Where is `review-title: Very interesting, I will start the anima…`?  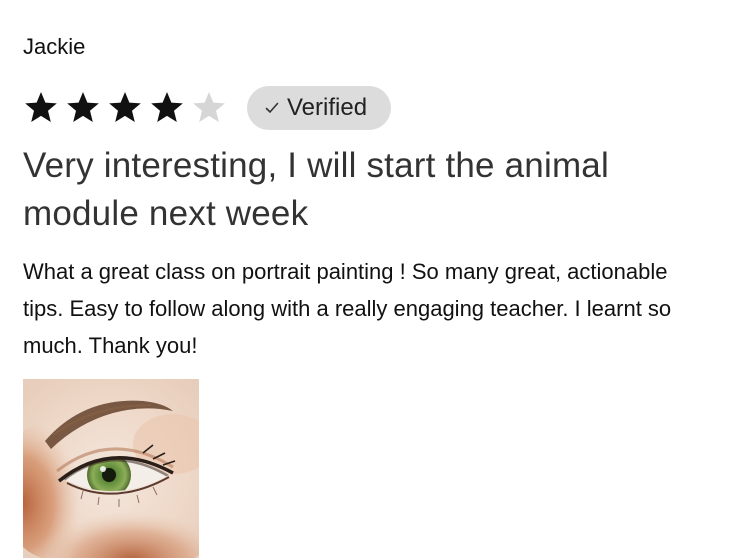
review-title: Very interesting, I will start the anima… is located at coordinates (316, 189).